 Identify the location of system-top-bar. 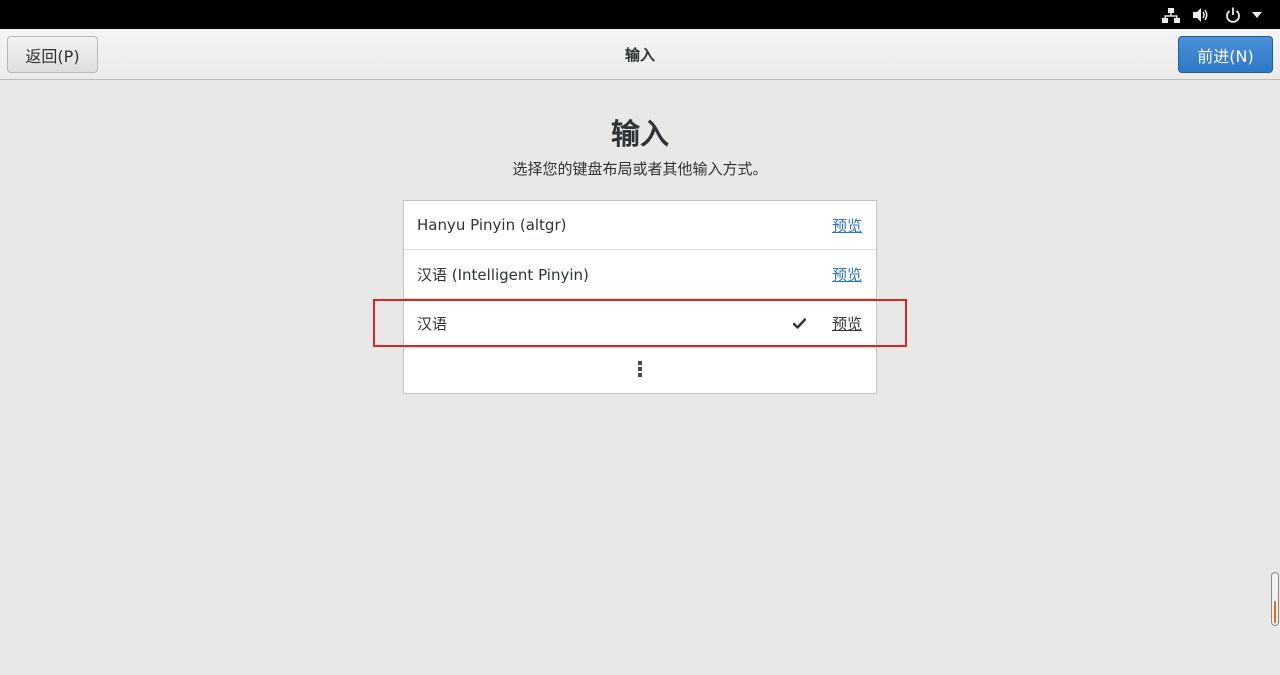
(640, 14).